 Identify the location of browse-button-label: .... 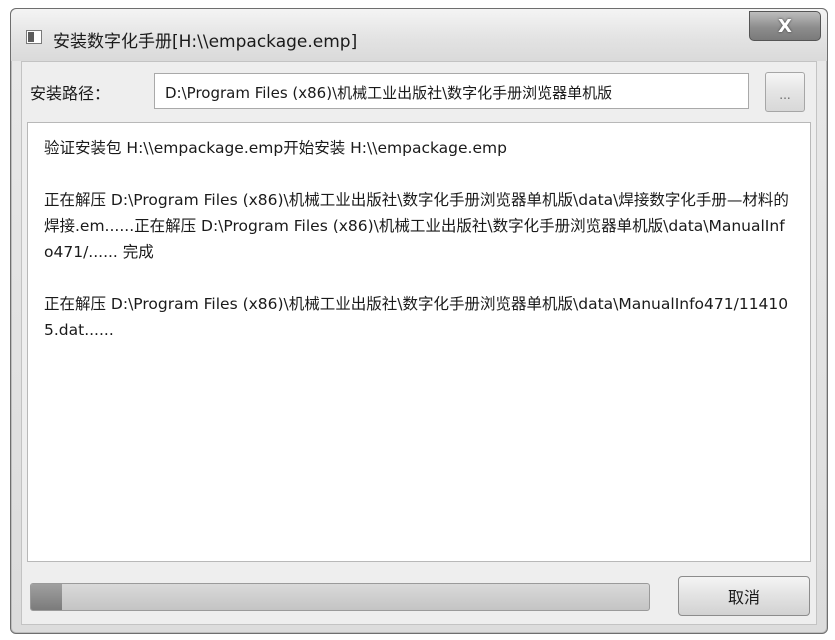
(785, 95).